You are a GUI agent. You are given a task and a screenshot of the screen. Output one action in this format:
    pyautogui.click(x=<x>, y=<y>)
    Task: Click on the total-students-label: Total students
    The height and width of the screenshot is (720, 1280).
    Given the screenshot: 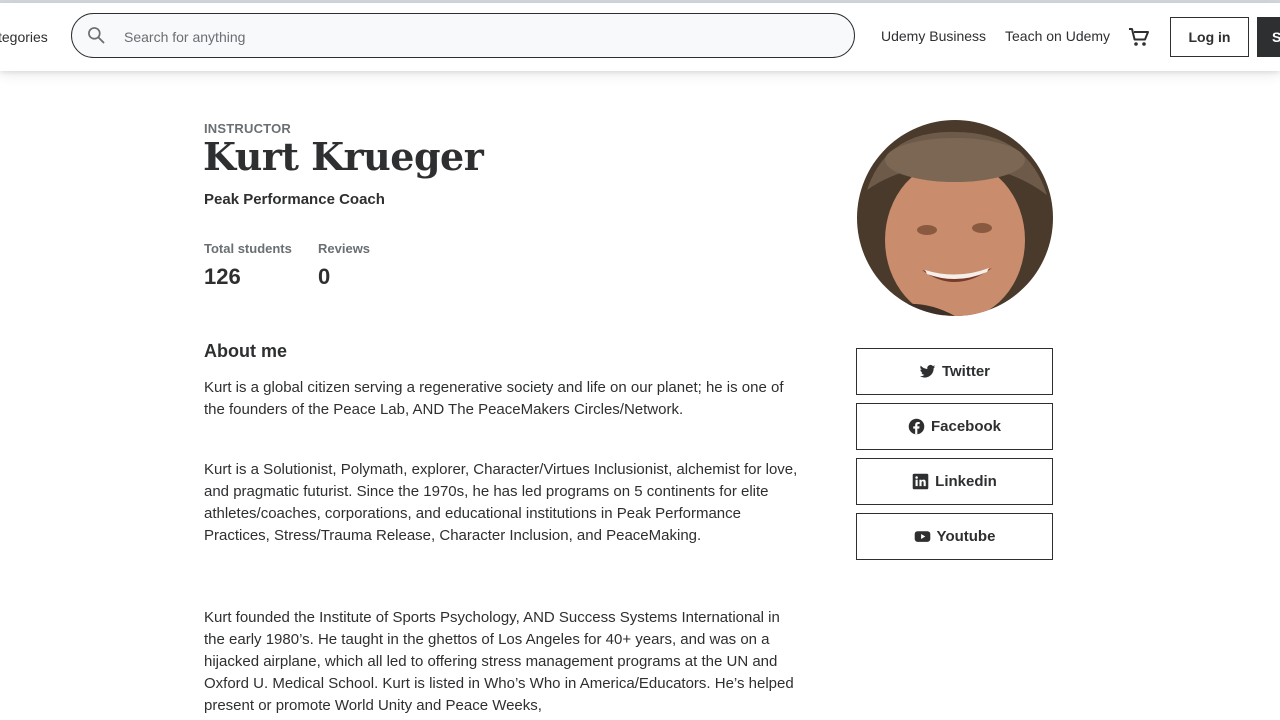 What is the action you would take?
    pyautogui.click(x=248, y=248)
    